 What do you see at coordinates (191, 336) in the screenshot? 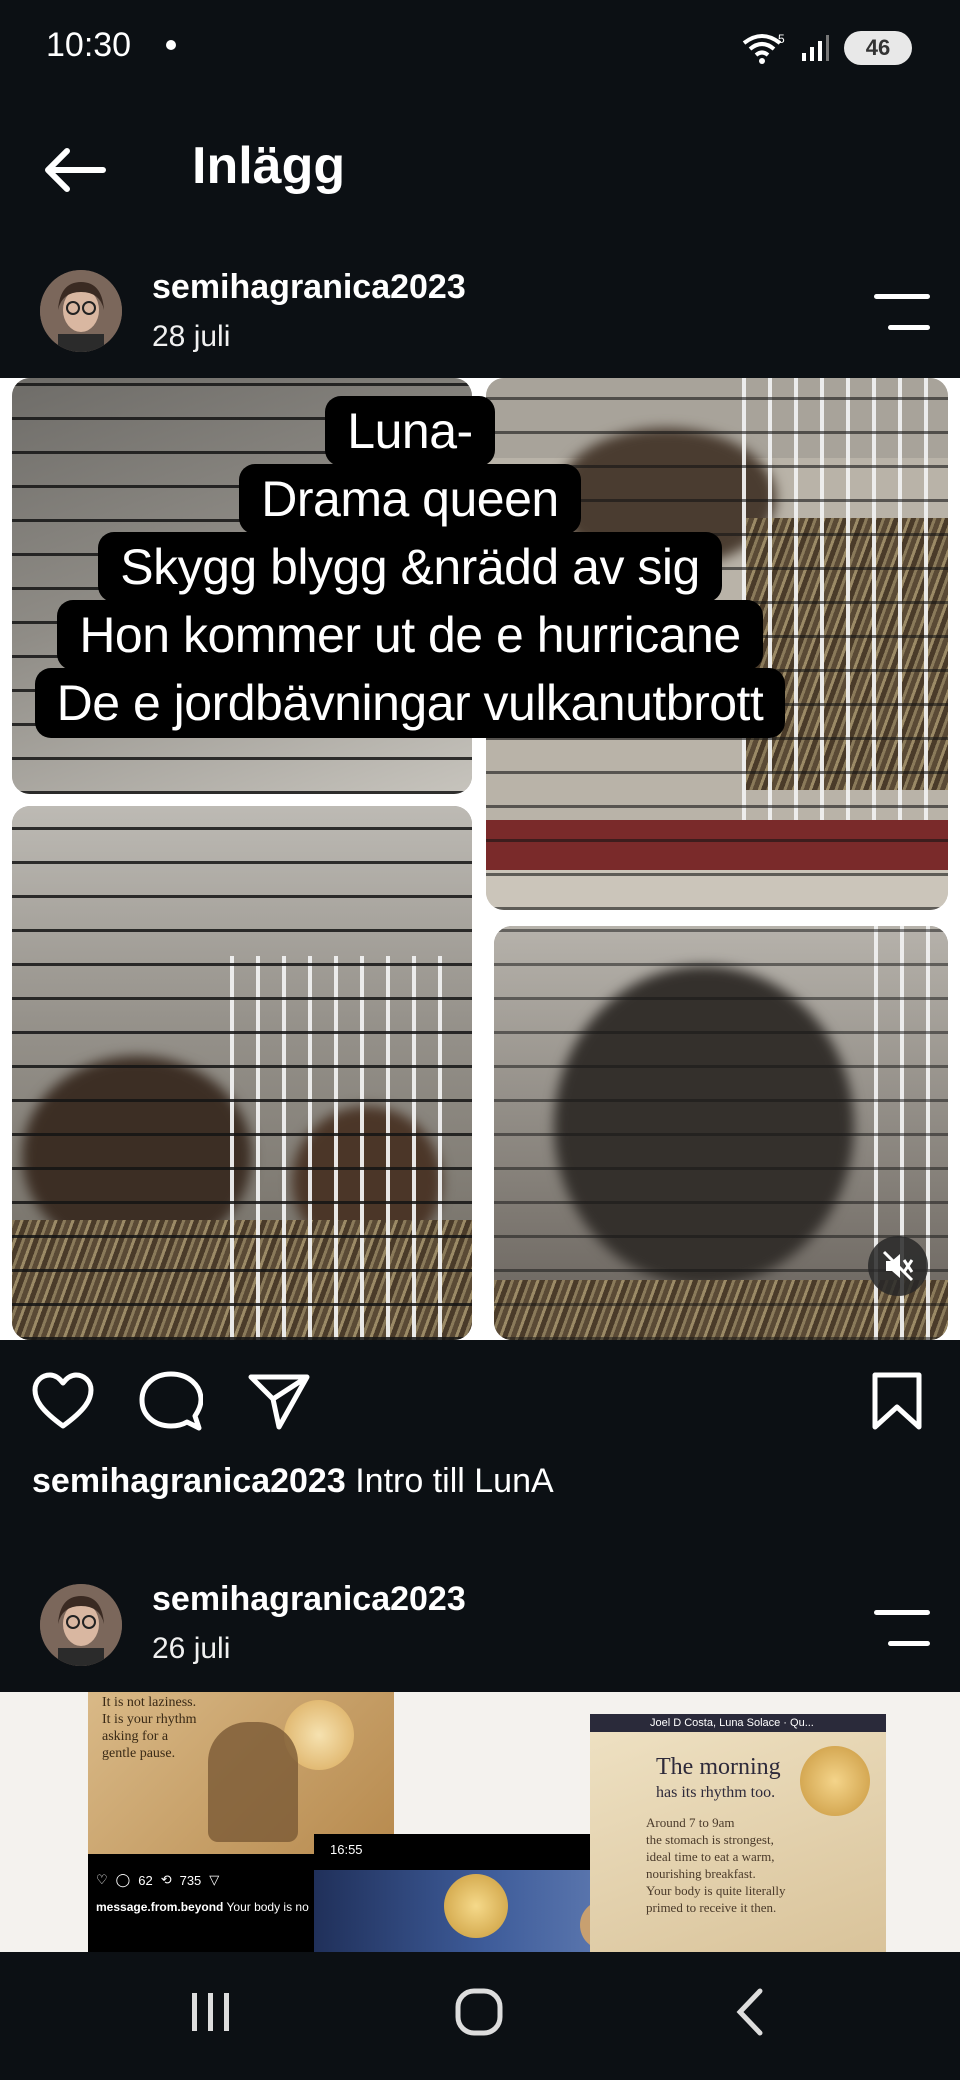
I see `post-date: 28 juli` at bounding box center [191, 336].